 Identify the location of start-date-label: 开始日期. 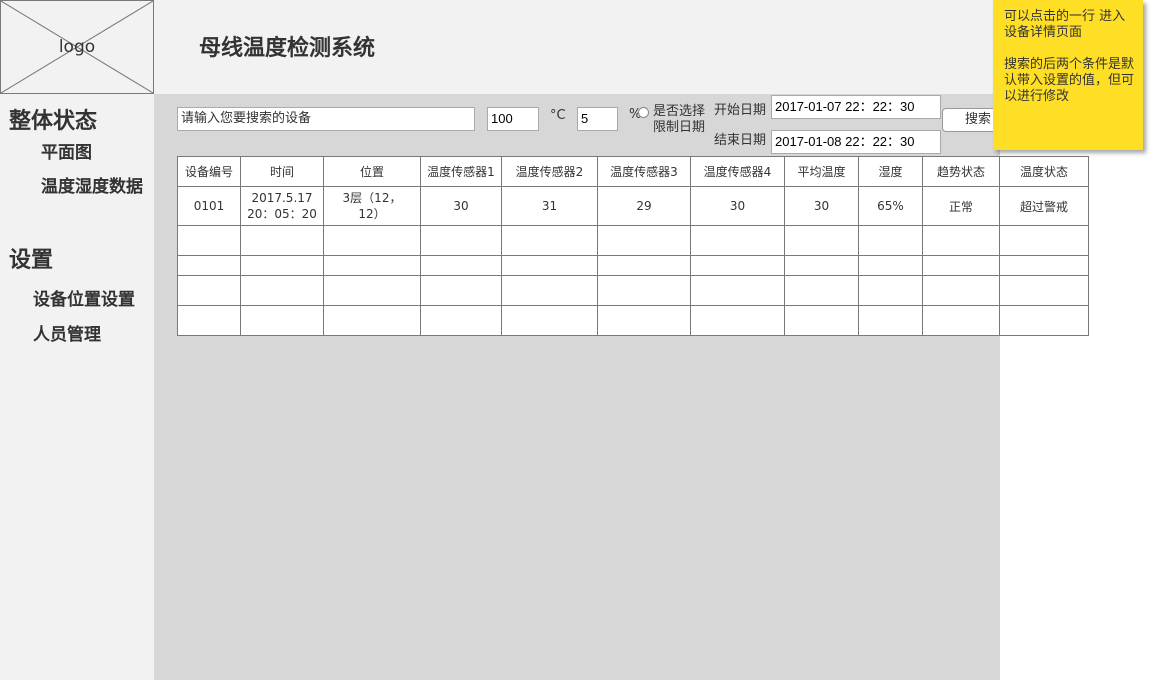
(740, 110).